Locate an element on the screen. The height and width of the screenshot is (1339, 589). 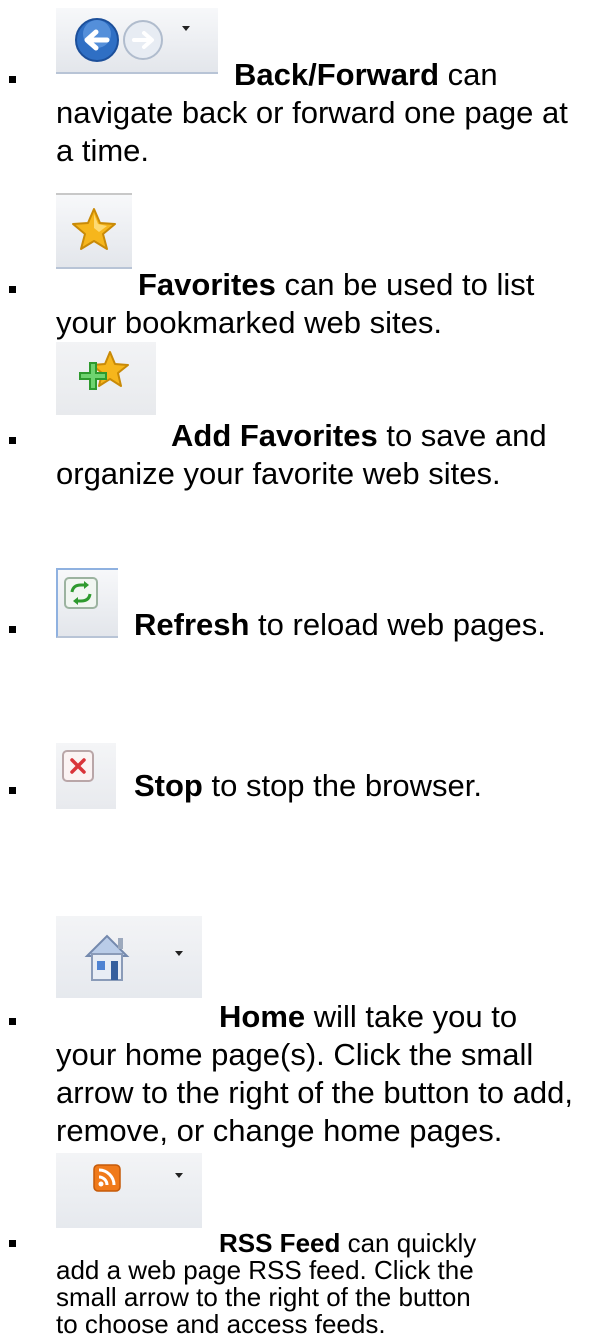
item-text: navigate back or forward one page at is located at coordinates (312, 112).